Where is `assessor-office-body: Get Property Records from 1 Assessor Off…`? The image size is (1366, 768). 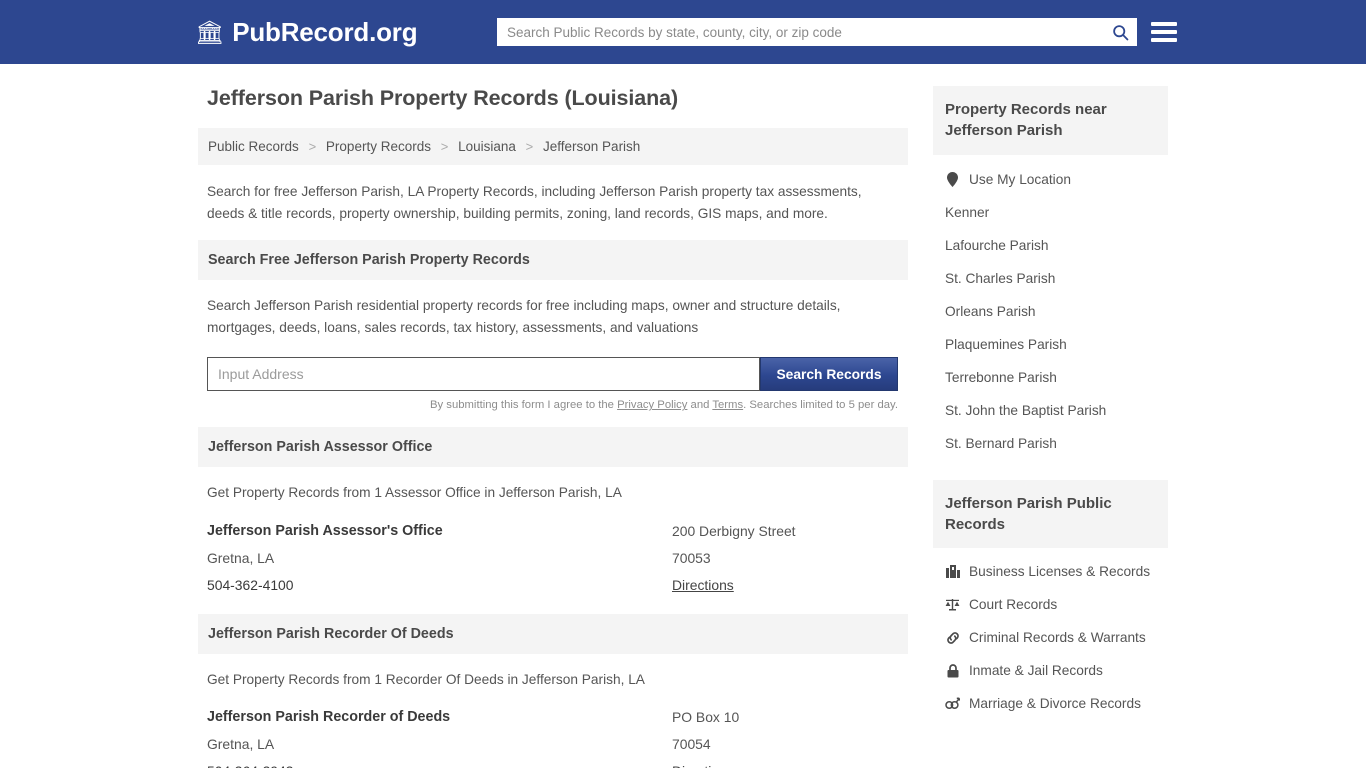 assessor-office-body: Get Property Records from 1 Assessor Off… is located at coordinates (553, 485).